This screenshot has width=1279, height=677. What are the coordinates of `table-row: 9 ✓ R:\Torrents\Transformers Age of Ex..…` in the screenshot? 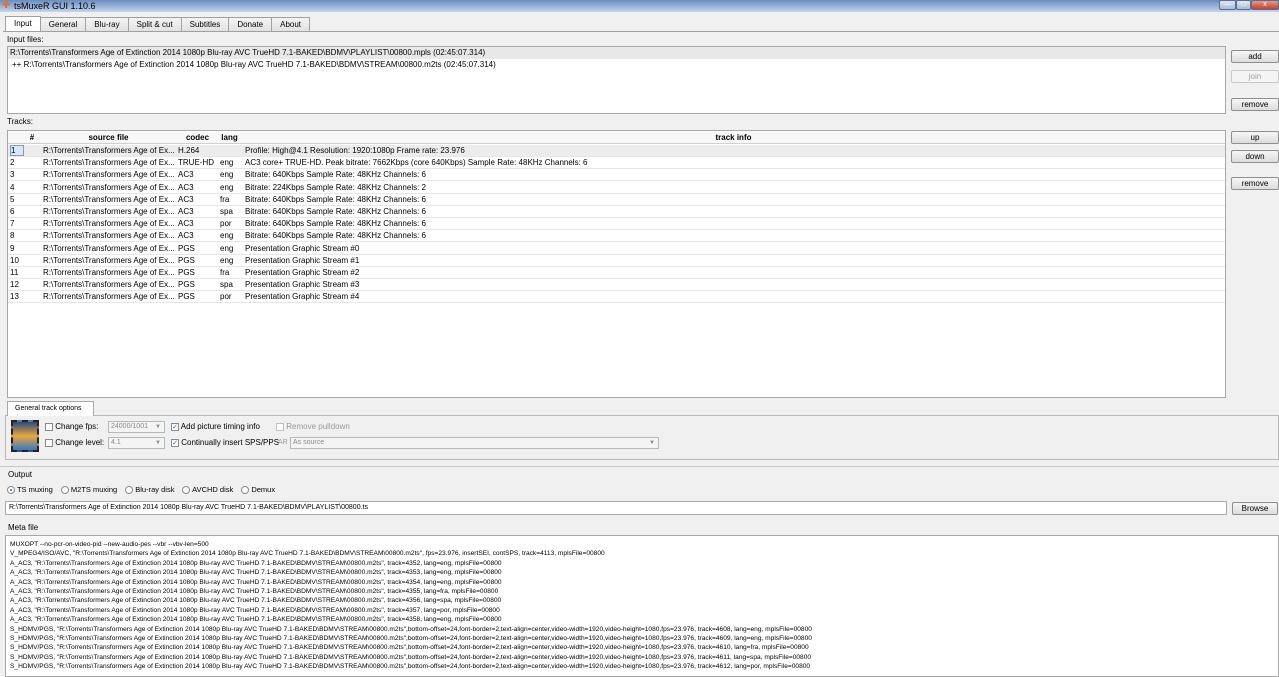 It's located at (616, 249).